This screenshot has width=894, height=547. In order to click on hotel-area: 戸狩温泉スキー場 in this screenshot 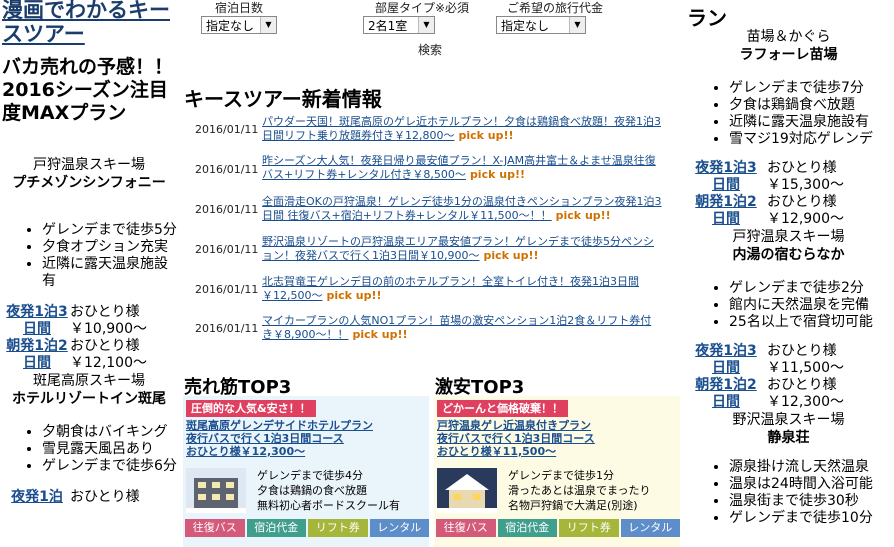, I will do `click(89, 165)`.